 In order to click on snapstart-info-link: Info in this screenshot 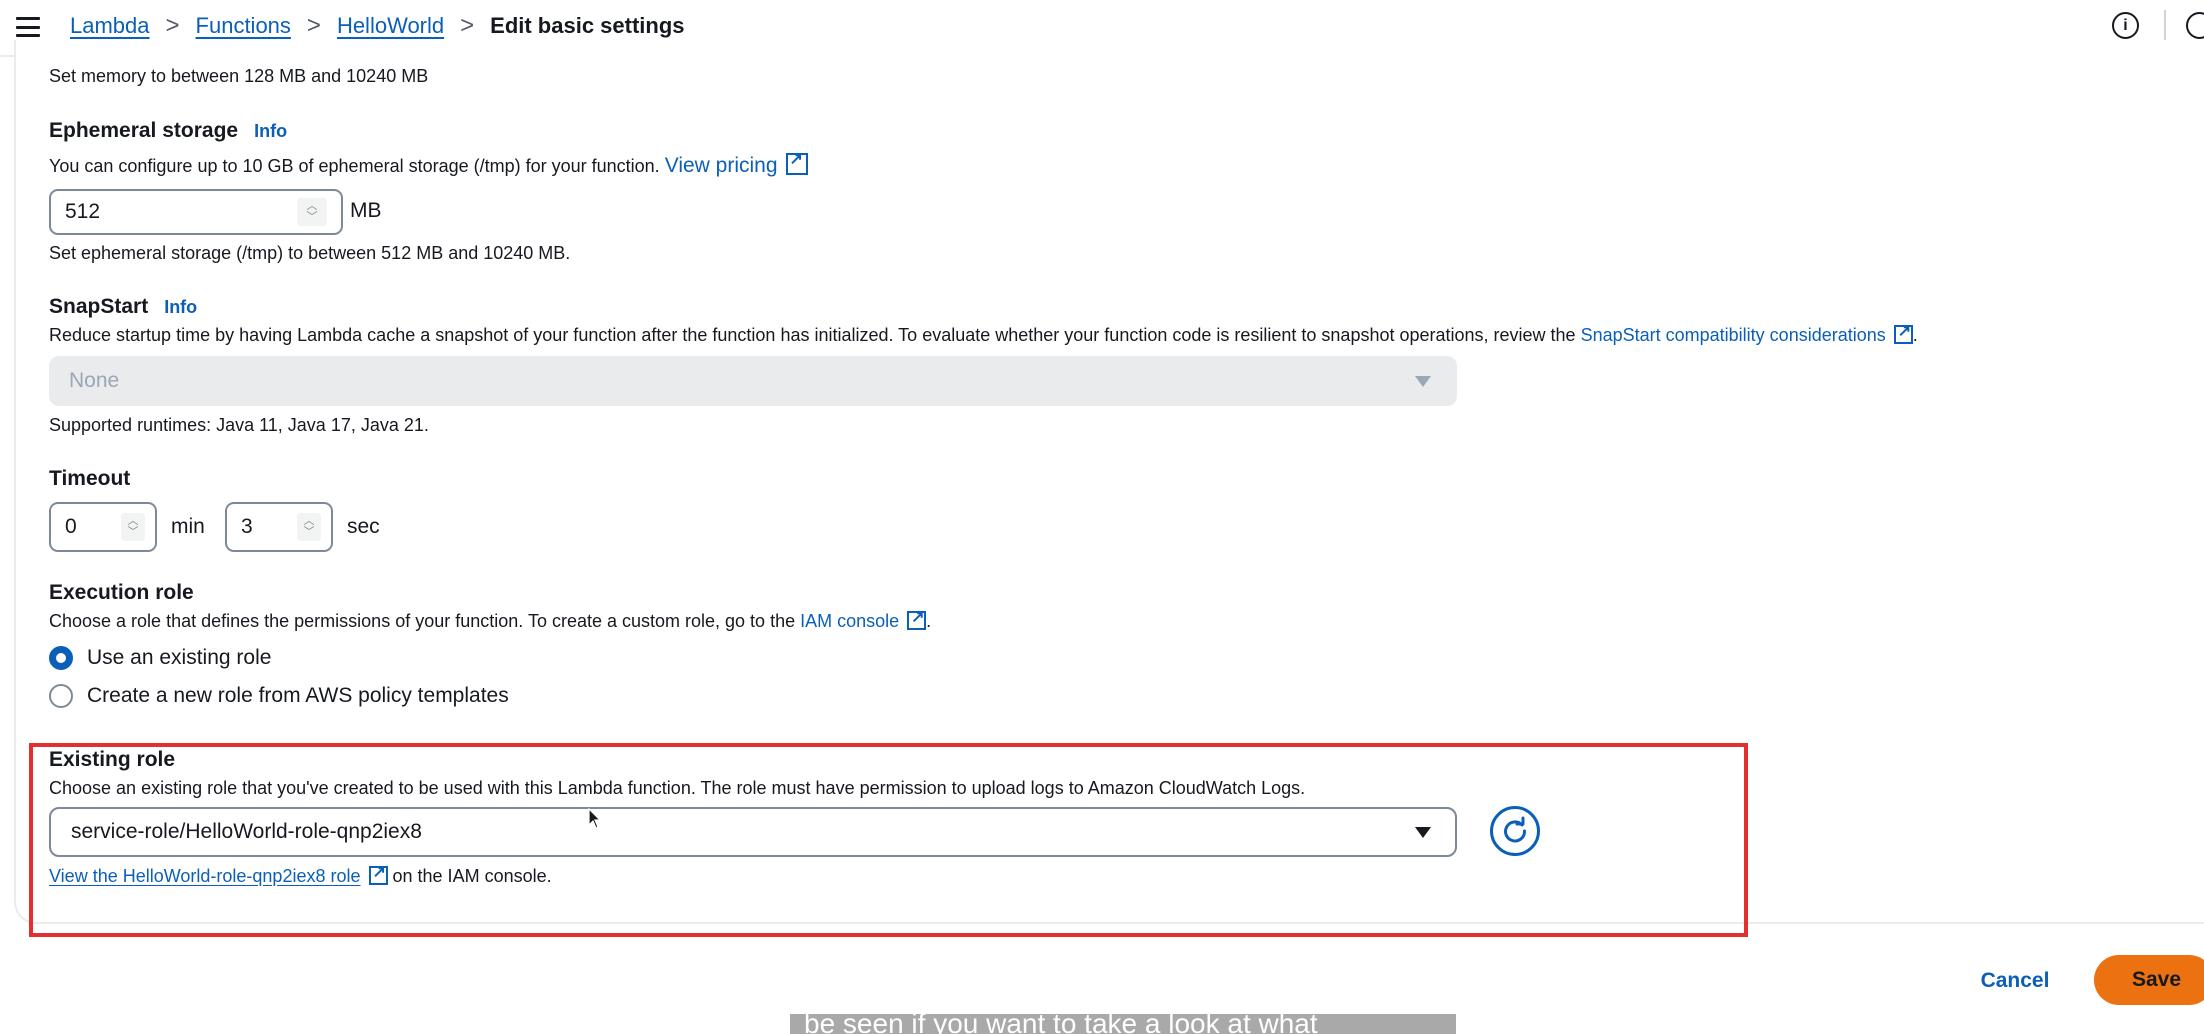, I will do `click(180, 307)`.